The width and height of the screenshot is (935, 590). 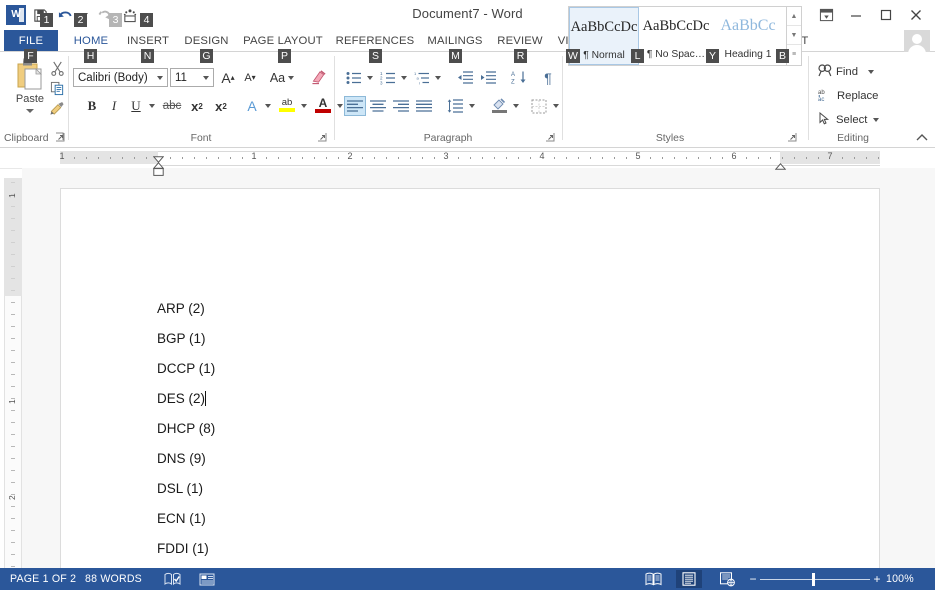 I want to click on show-formatting-marks-button: ¶, so click(x=548, y=77).